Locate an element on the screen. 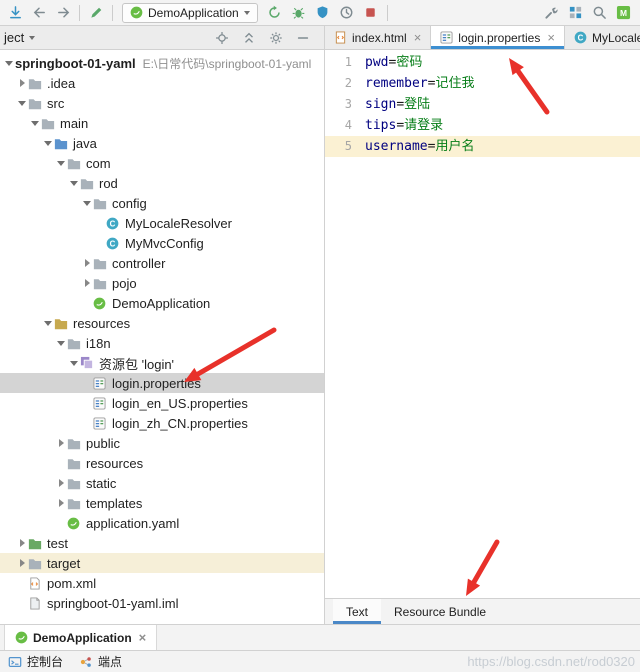 This screenshot has height=672, width=640. run-config-selector: DemoApplication is located at coordinates (190, 12).